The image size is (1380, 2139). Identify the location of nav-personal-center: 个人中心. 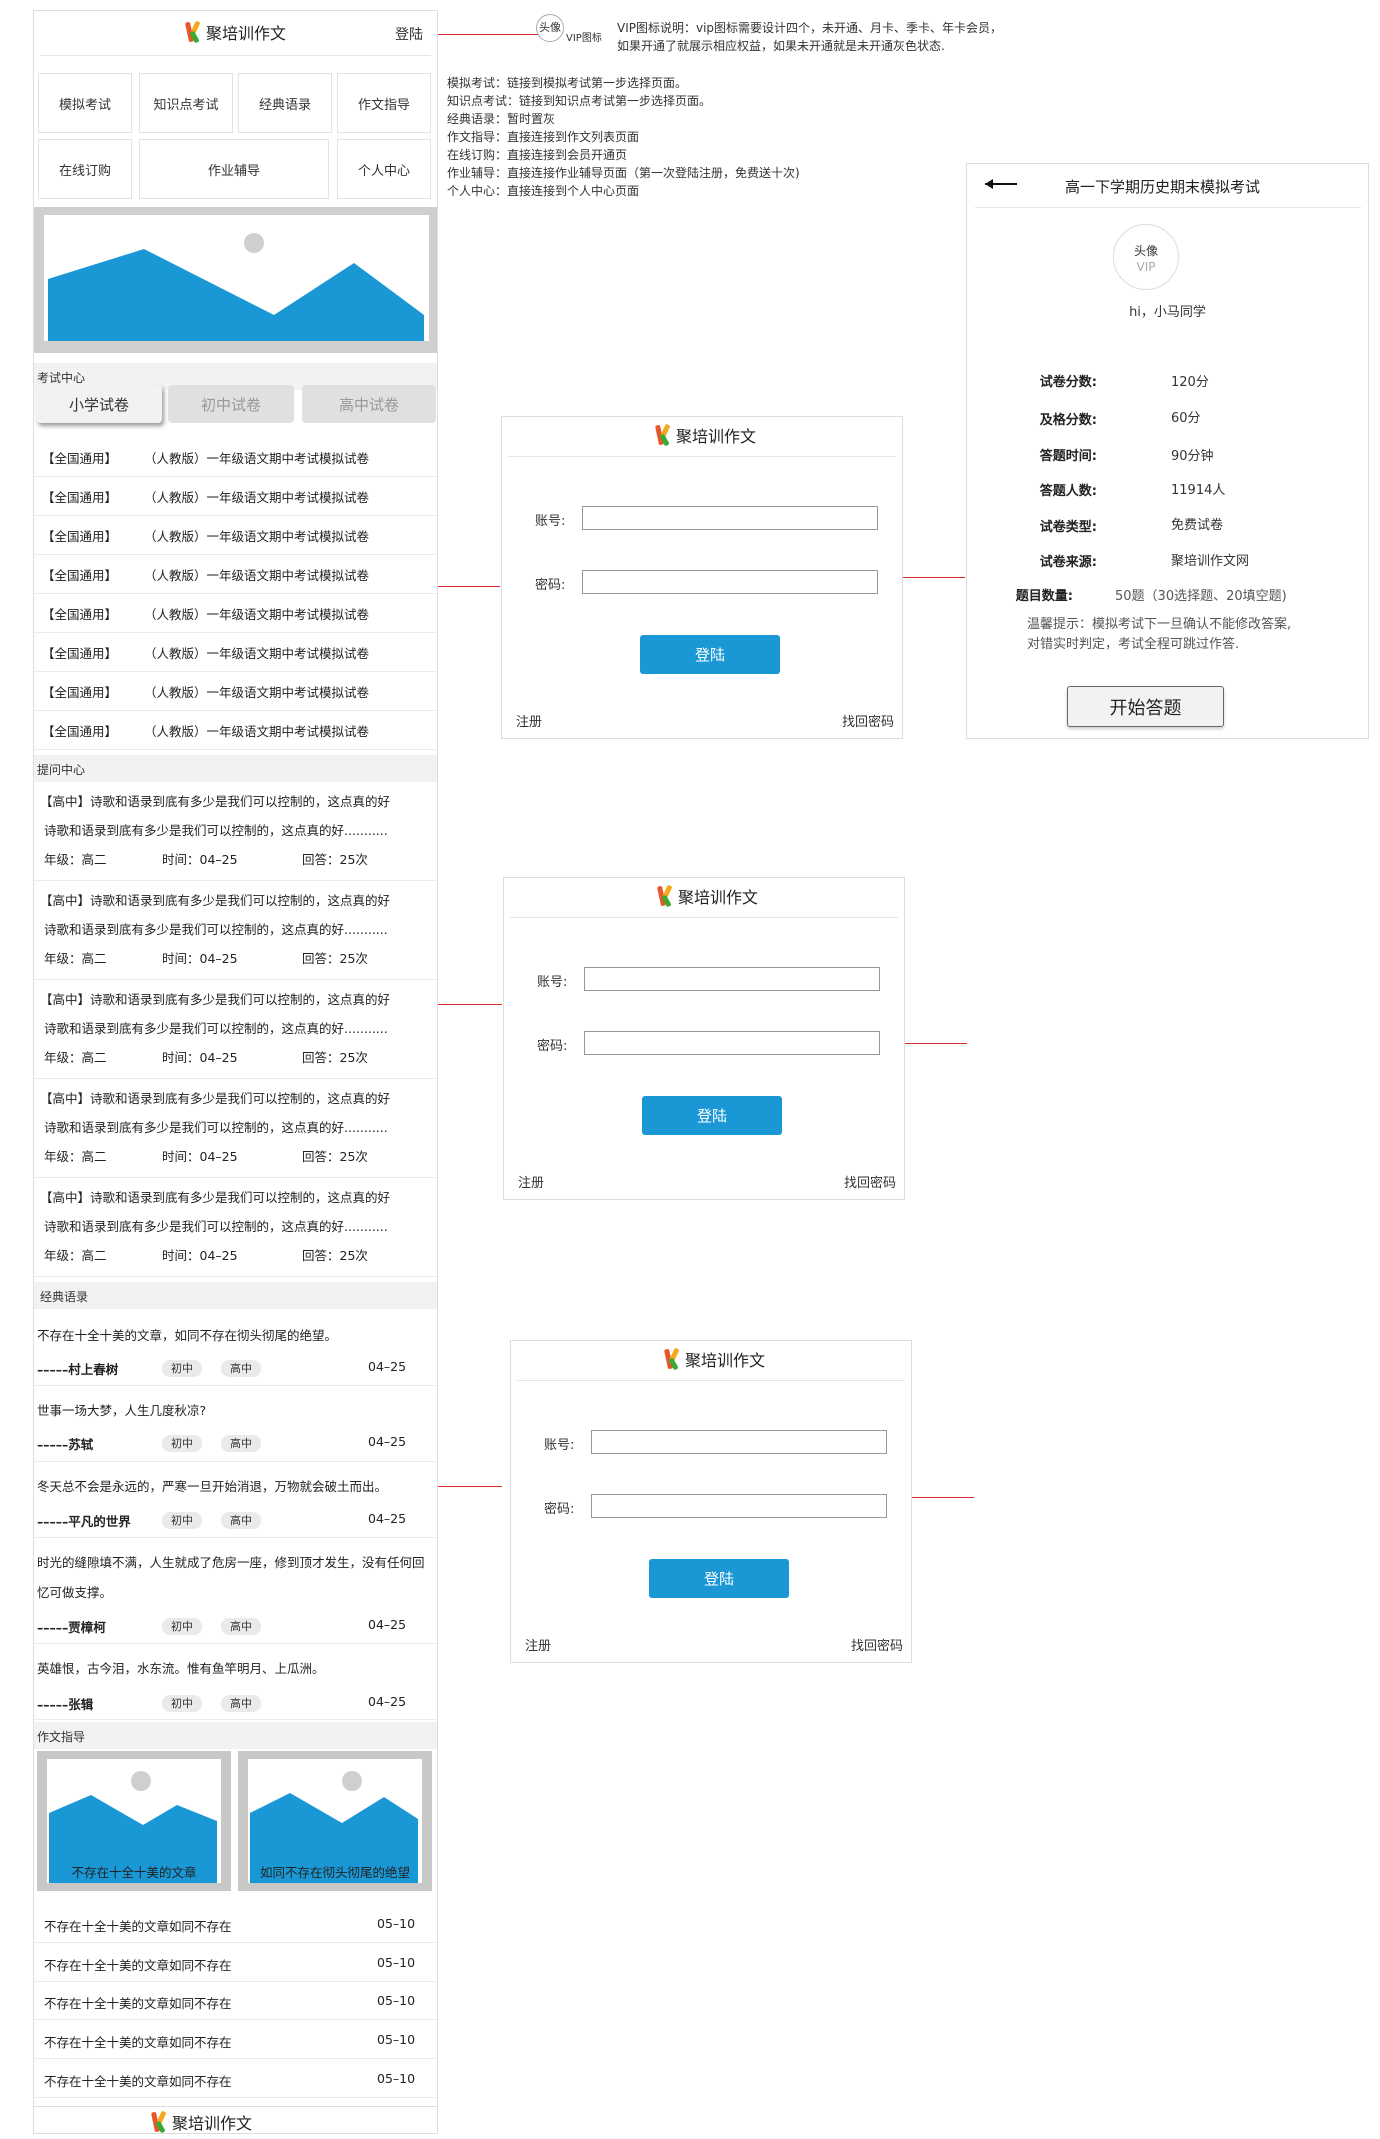
(384, 169).